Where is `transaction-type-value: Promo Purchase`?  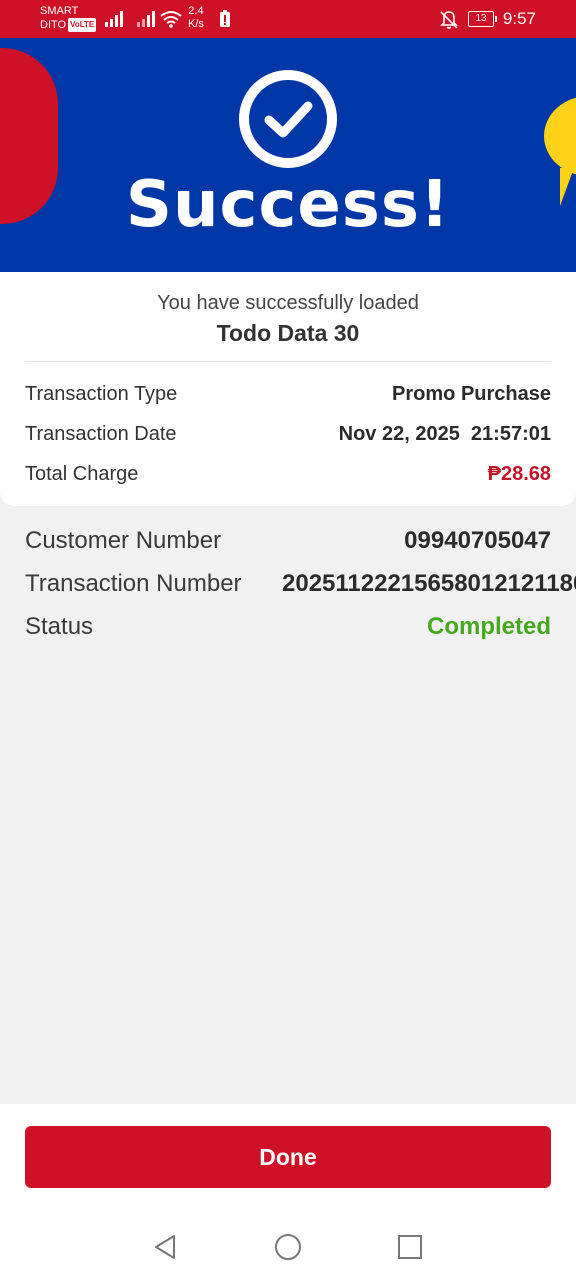 transaction-type-value: Promo Purchase is located at coordinates (471, 394).